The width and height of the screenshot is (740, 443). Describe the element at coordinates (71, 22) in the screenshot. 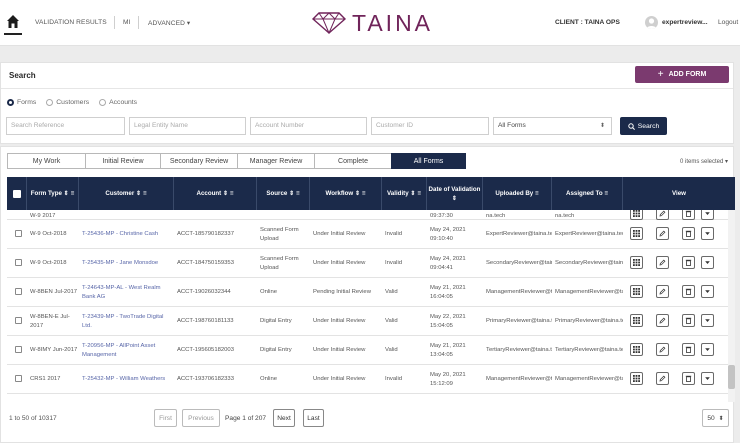

I see `nav-validation-results: VALIDATION RESULTS` at that location.